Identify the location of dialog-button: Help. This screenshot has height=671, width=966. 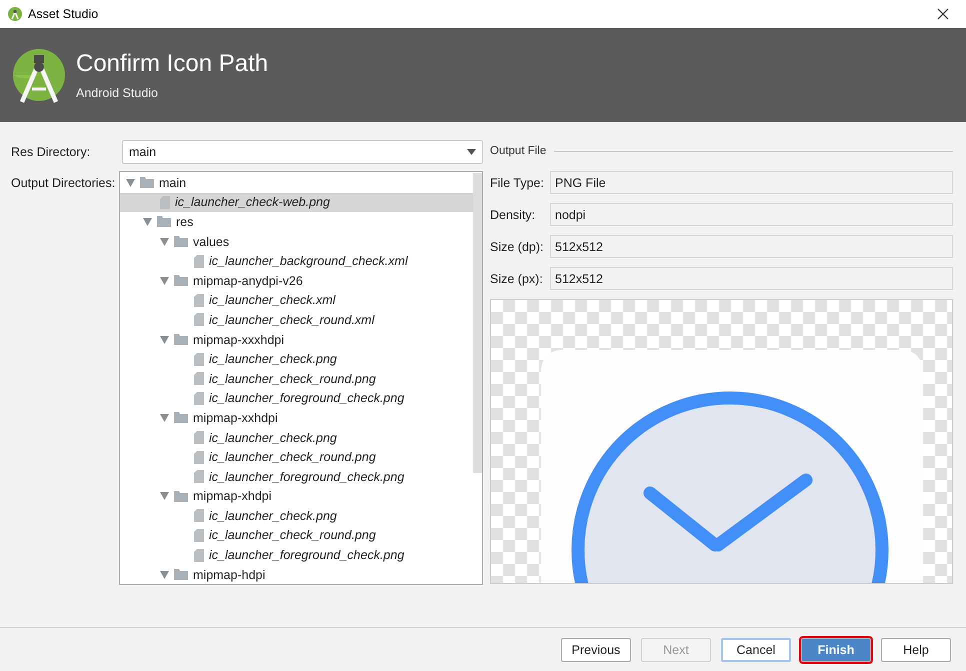
(916, 650).